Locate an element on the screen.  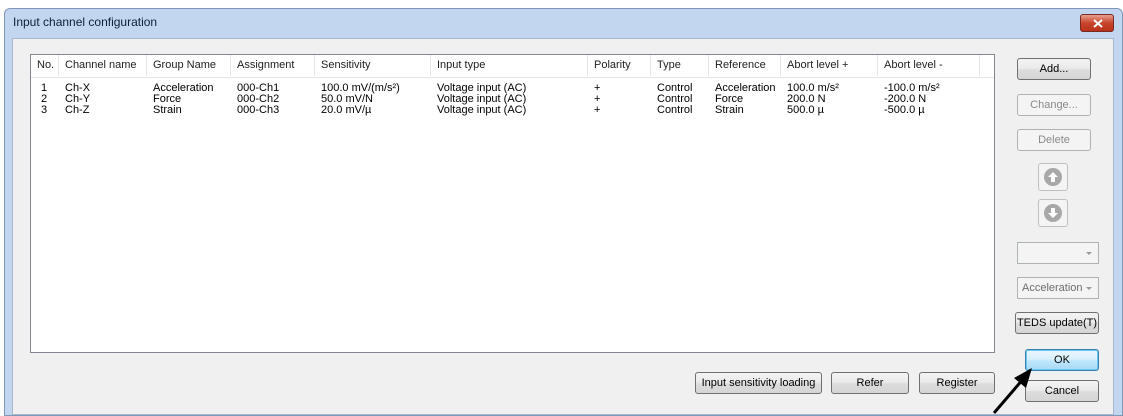
cell-channel-name: Ch-Z is located at coordinates (77, 110).